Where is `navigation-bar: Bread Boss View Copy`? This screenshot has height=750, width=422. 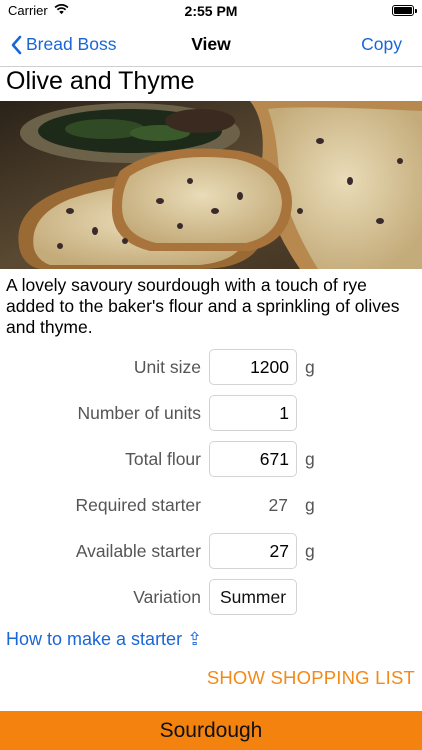
navigation-bar: Bread Boss View Copy is located at coordinates (211, 45).